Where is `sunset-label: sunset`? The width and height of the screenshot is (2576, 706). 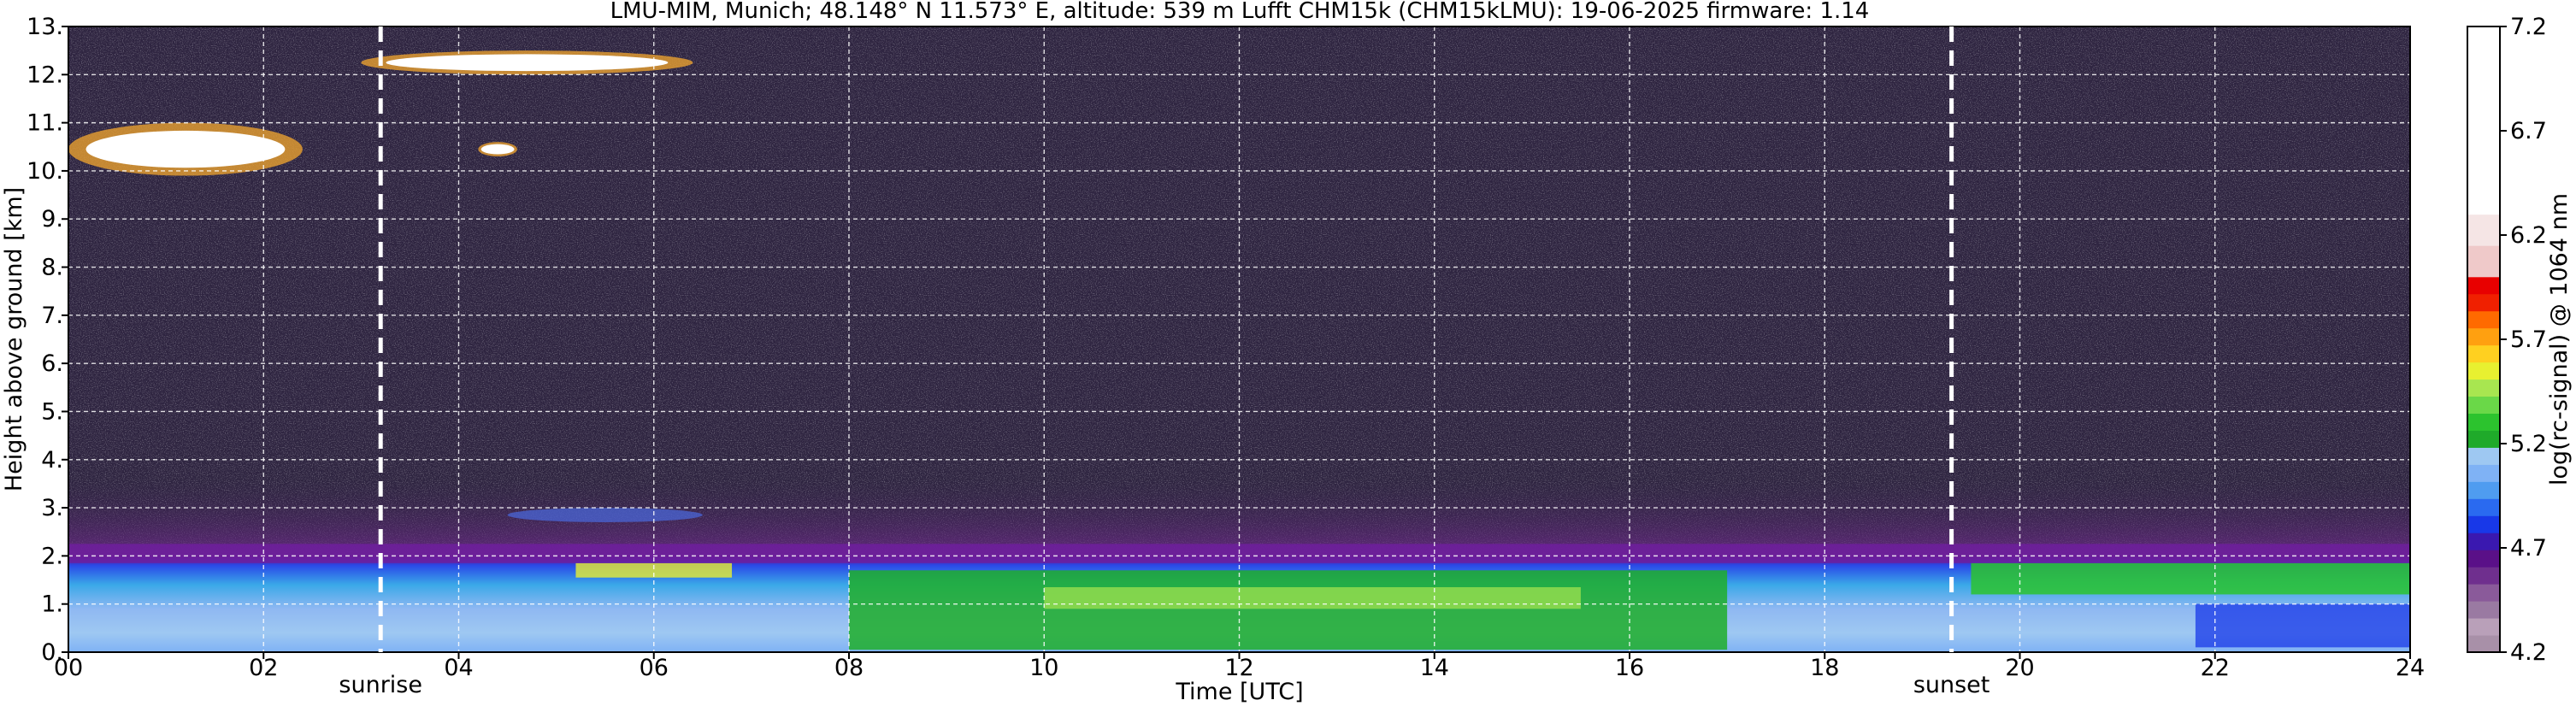
sunset-label: sunset is located at coordinates (1951, 685).